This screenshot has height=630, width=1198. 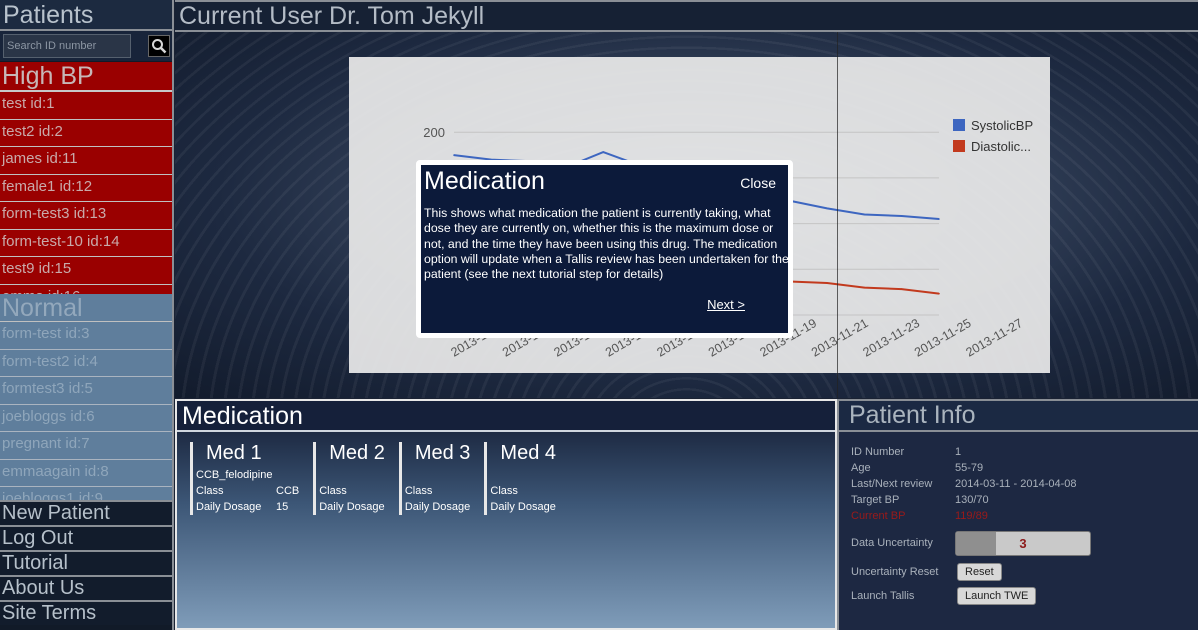 What do you see at coordinates (86, 587) in the screenshot?
I see `menu-about-us: About Us` at bounding box center [86, 587].